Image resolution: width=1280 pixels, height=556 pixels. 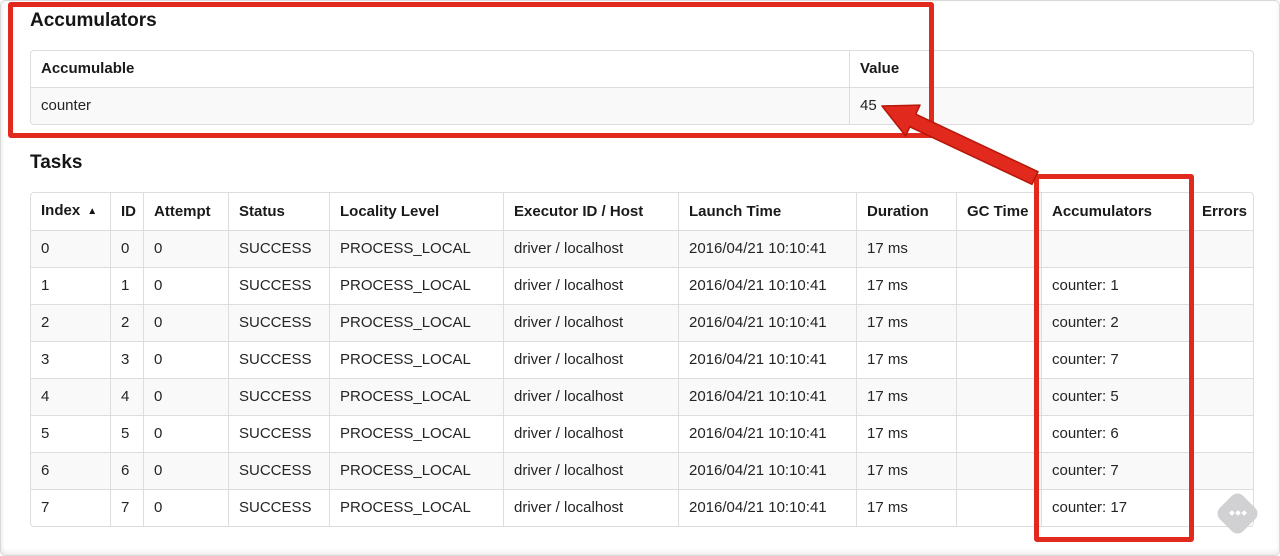 What do you see at coordinates (590, 211) in the screenshot?
I see `column-header-executor-id-host: Executor ID / Host` at bounding box center [590, 211].